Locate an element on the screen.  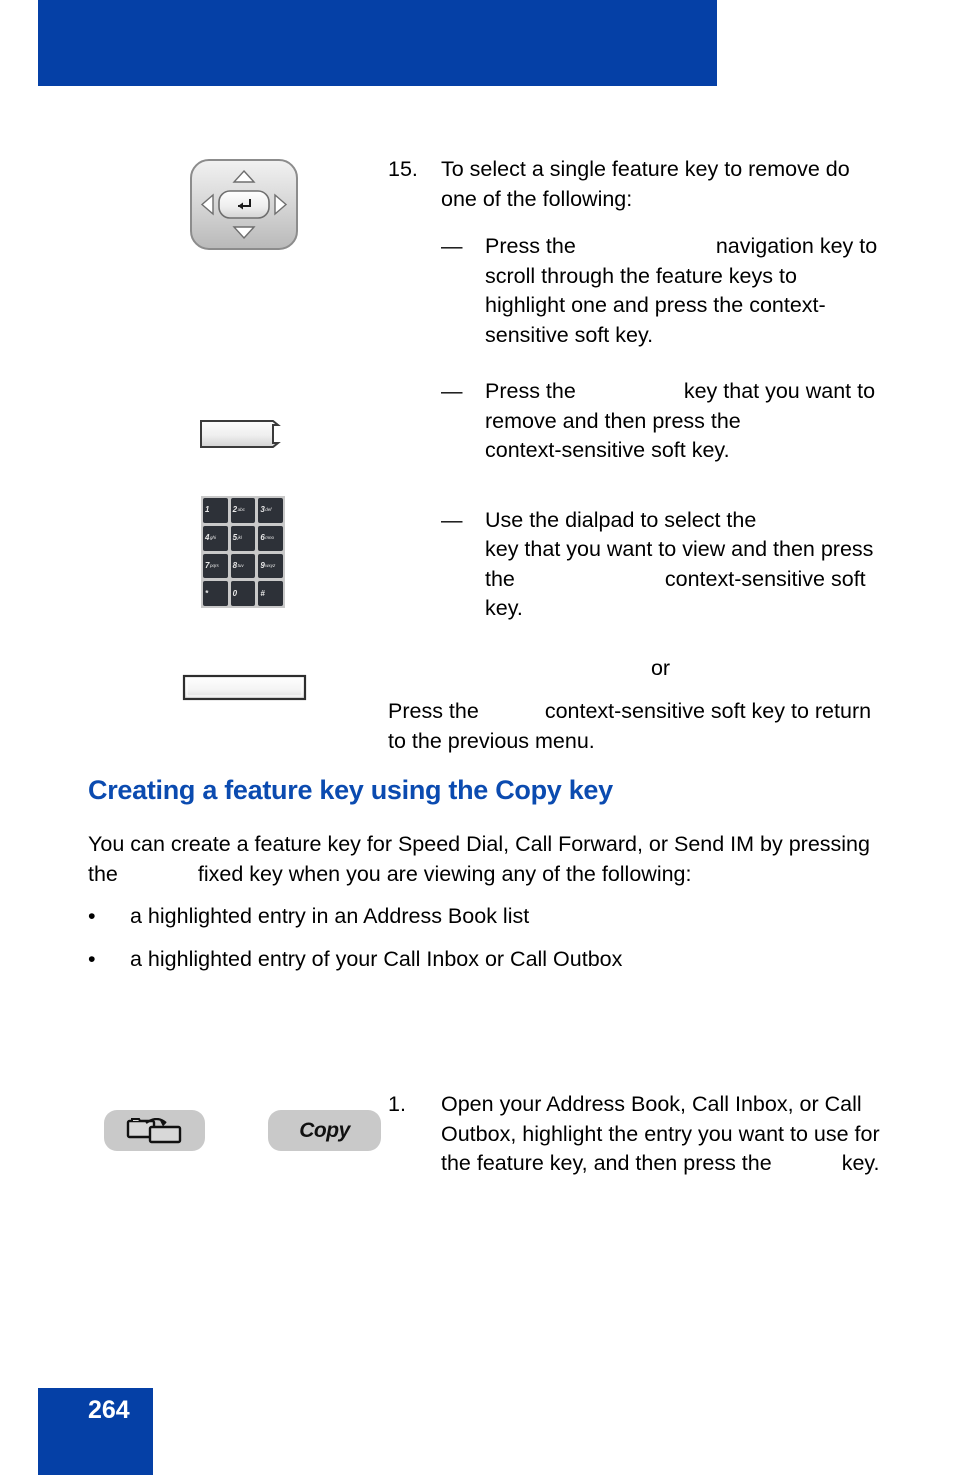
substep-3-part1: Use the dialpad to select the is located at coordinates (621, 519).